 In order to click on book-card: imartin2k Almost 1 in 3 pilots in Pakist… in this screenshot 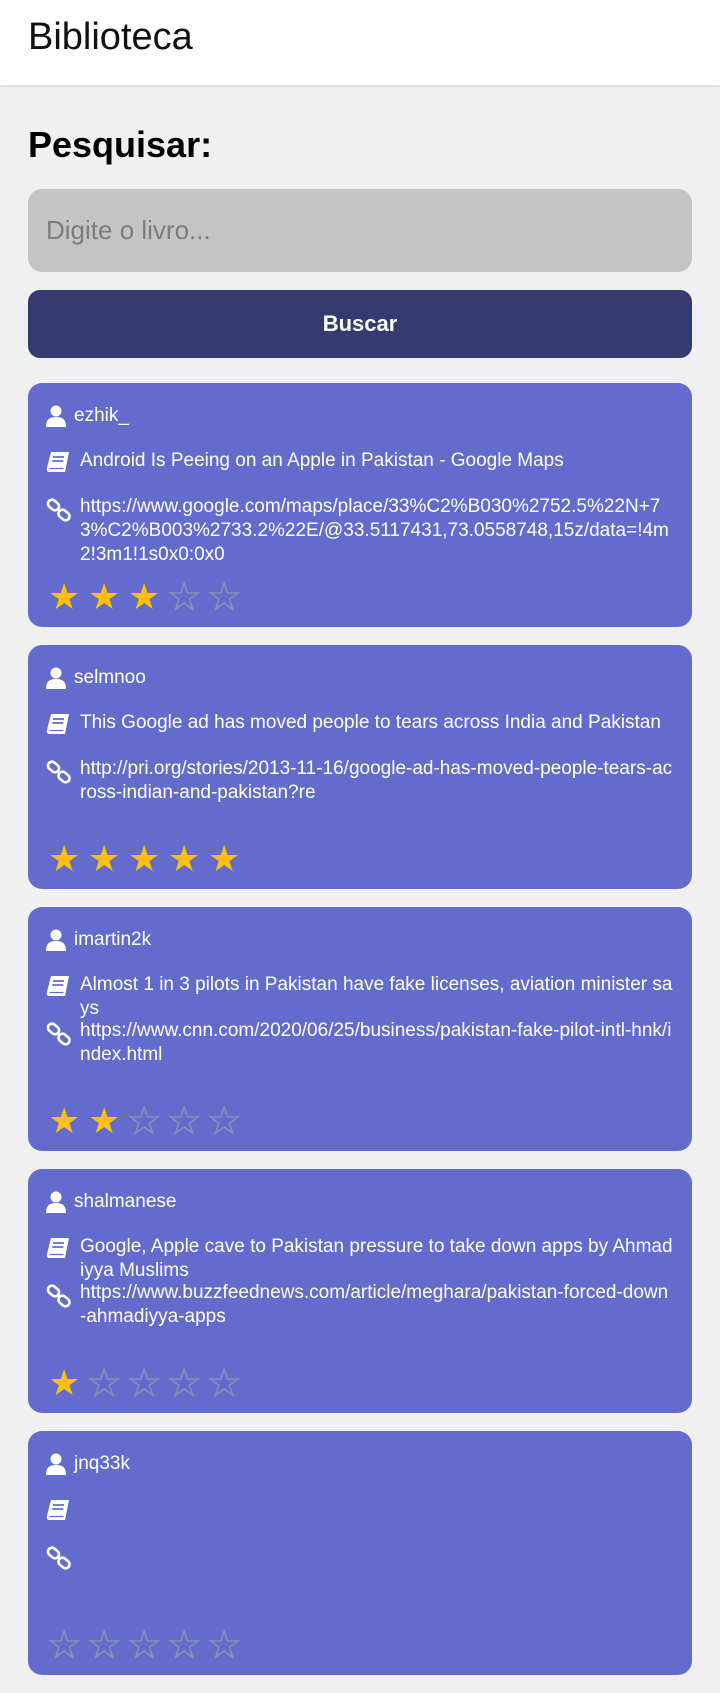, I will do `click(360, 1029)`.